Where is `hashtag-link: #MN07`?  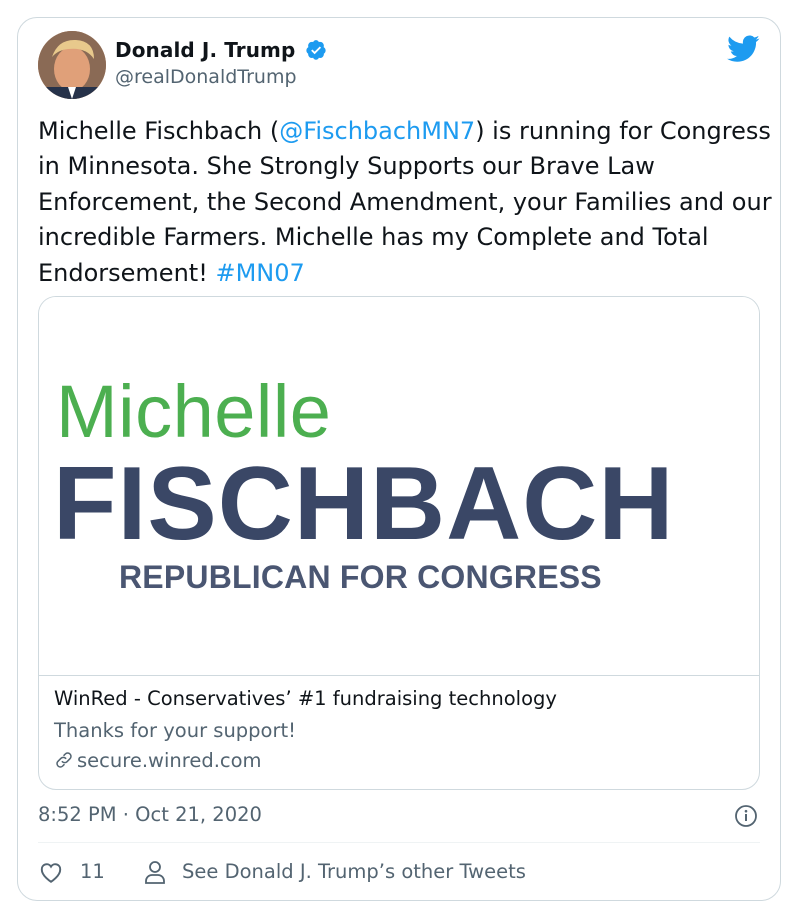
hashtag-link: #MN07 is located at coordinates (259, 273).